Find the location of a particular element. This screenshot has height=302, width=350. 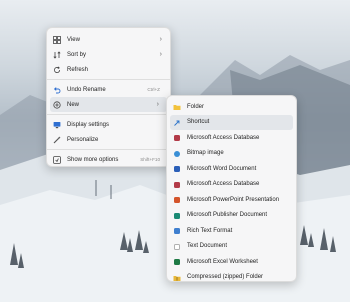

menu-item-label: Show more options is located at coordinates (93, 159).